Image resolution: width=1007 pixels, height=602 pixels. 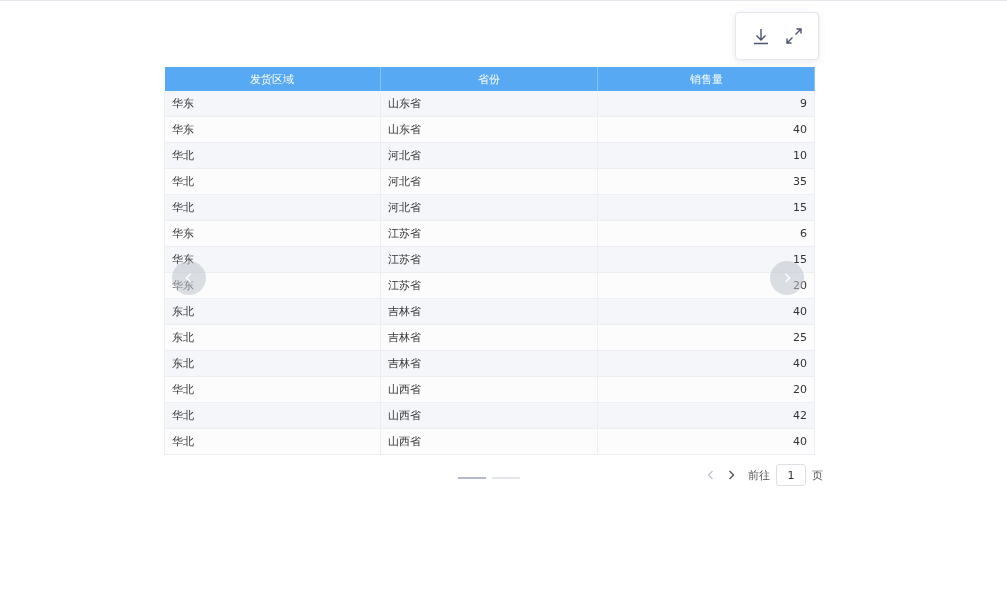 What do you see at coordinates (759, 475) in the screenshot?
I see `goto-label: 前往` at bounding box center [759, 475].